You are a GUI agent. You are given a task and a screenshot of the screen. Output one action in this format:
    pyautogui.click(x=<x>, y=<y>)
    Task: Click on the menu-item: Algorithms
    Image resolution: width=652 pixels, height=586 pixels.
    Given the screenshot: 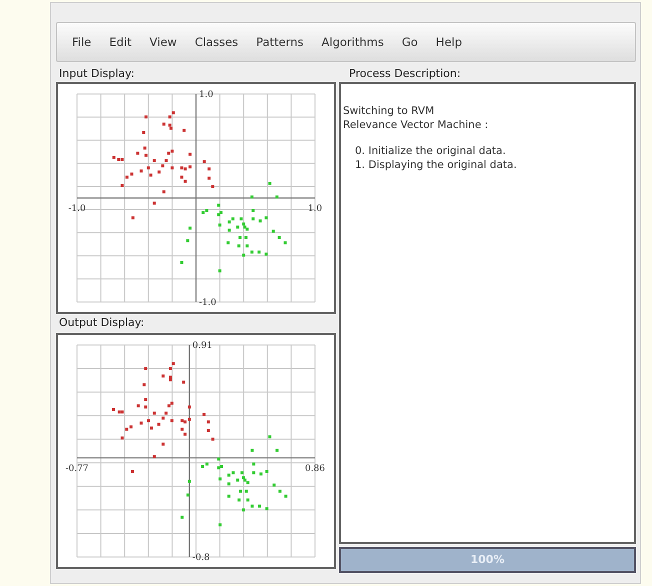 What is the action you would take?
    pyautogui.click(x=352, y=42)
    